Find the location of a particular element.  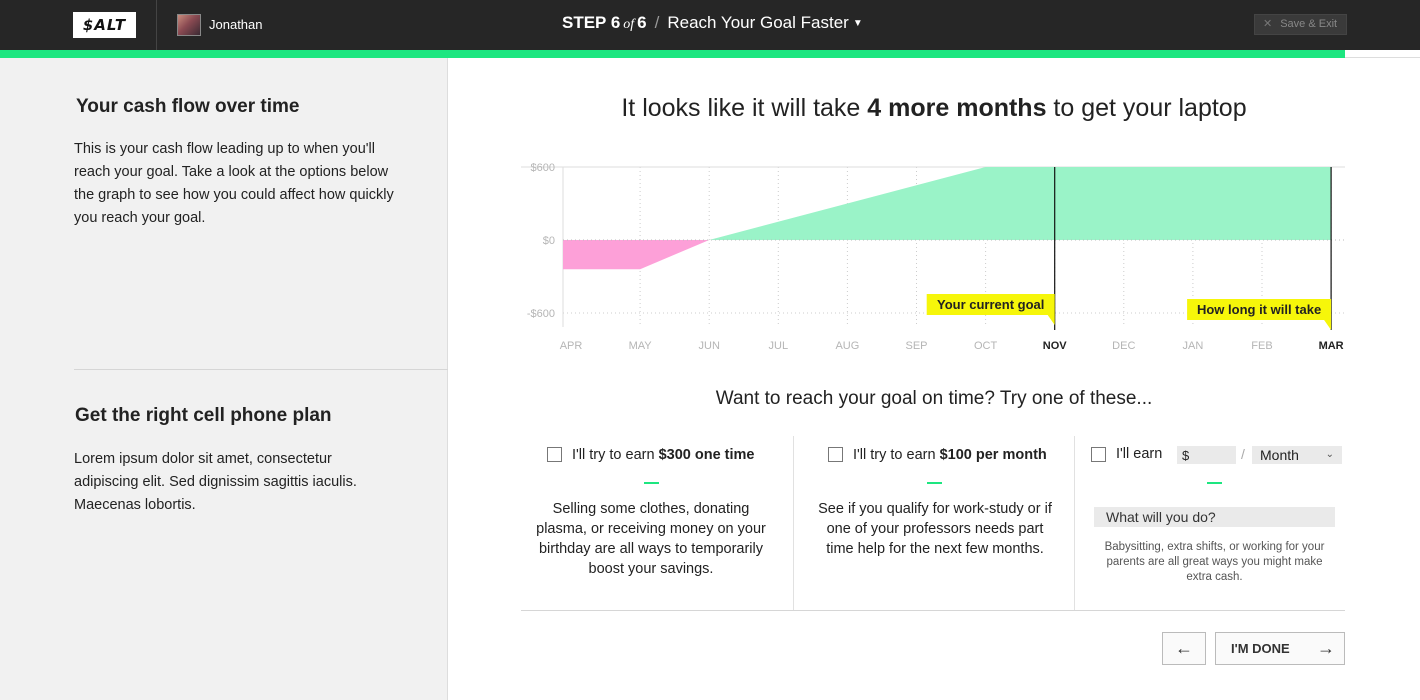

x-tick-label: NOV is located at coordinates (1055, 346).